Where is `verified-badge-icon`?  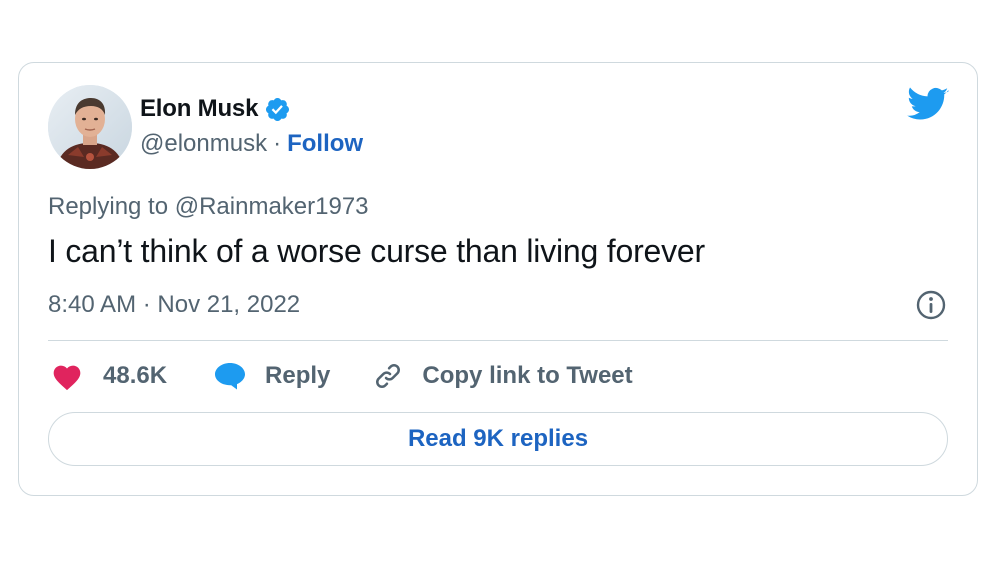
verified-badge-icon is located at coordinates (277, 109).